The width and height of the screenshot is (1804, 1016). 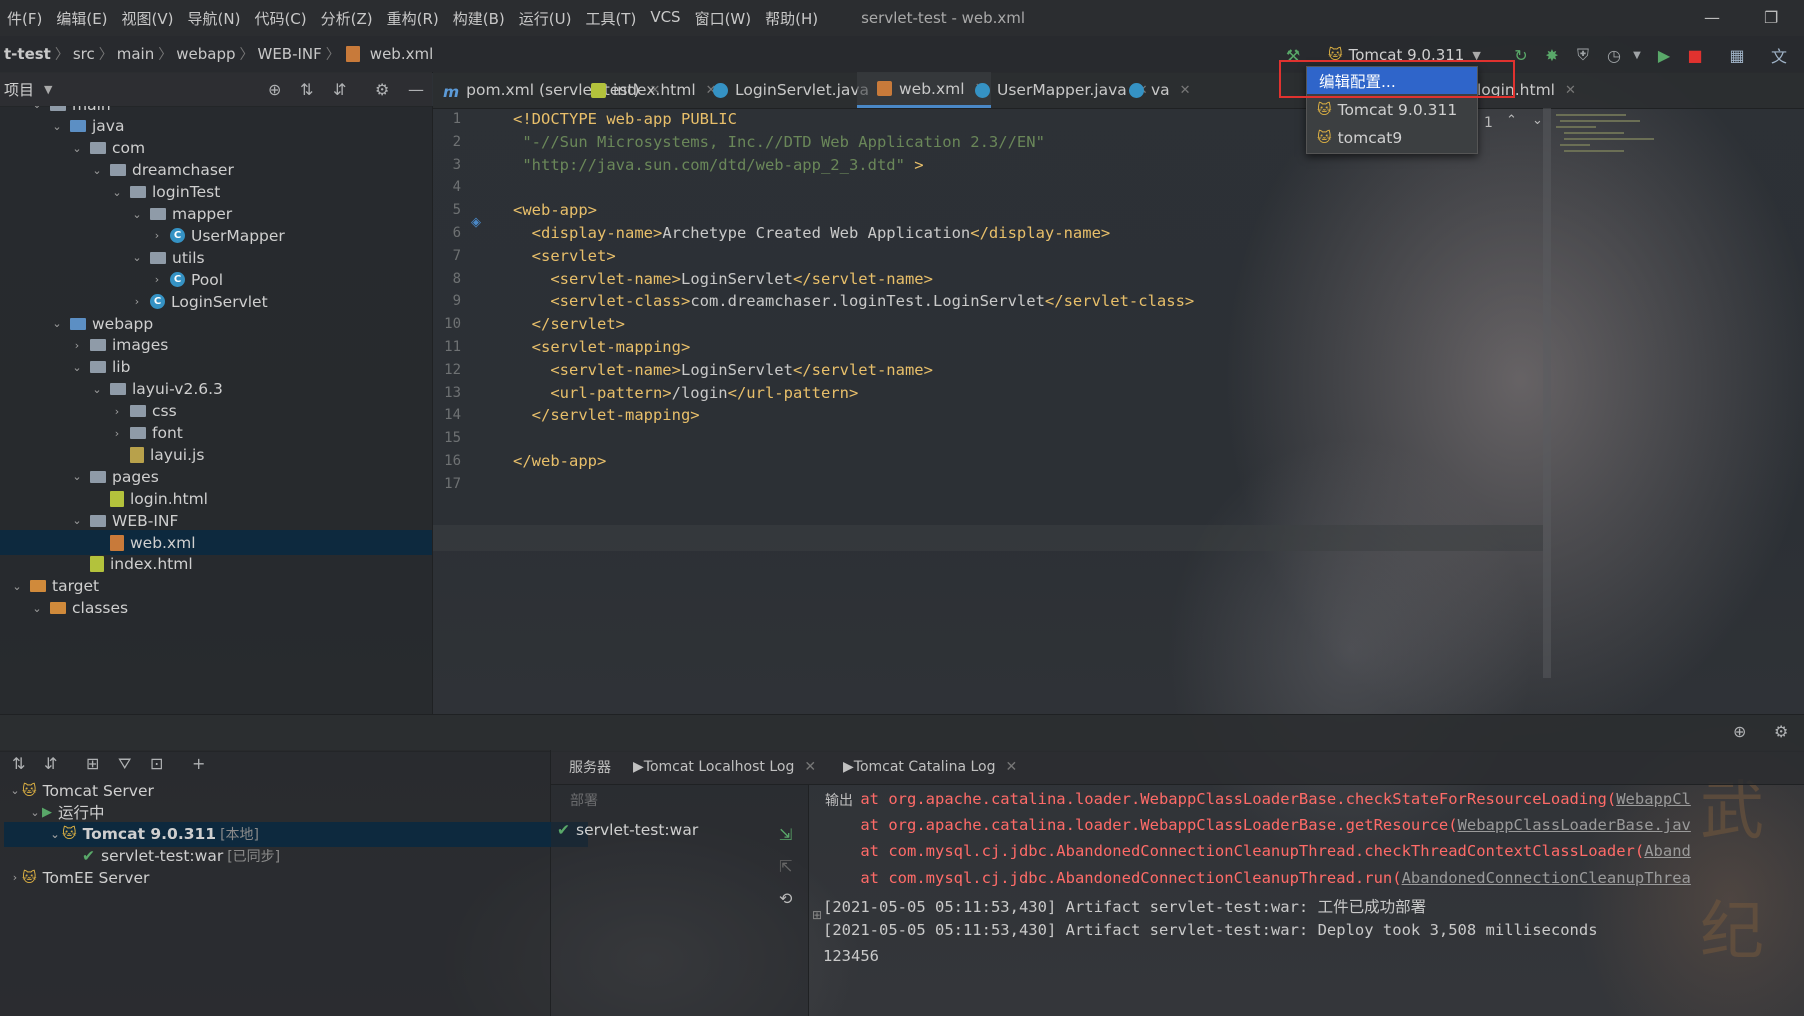 What do you see at coordinates (416, 89) in the screenshot?
I see `hide-panel-icon: —` at bounding box center [416, 89].